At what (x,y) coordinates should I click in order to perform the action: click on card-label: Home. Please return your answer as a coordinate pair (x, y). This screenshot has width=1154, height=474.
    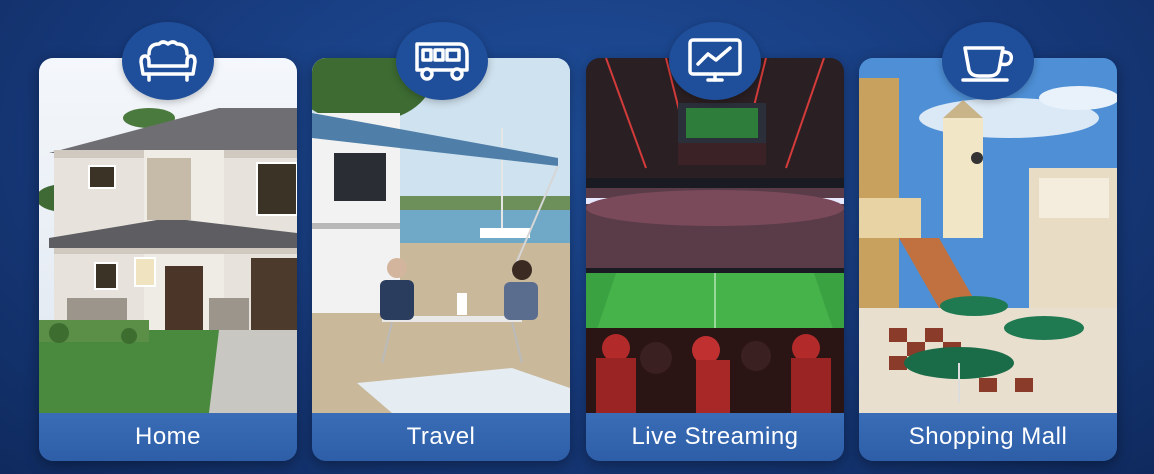
    Looking at the image, I should click on (168, 437).